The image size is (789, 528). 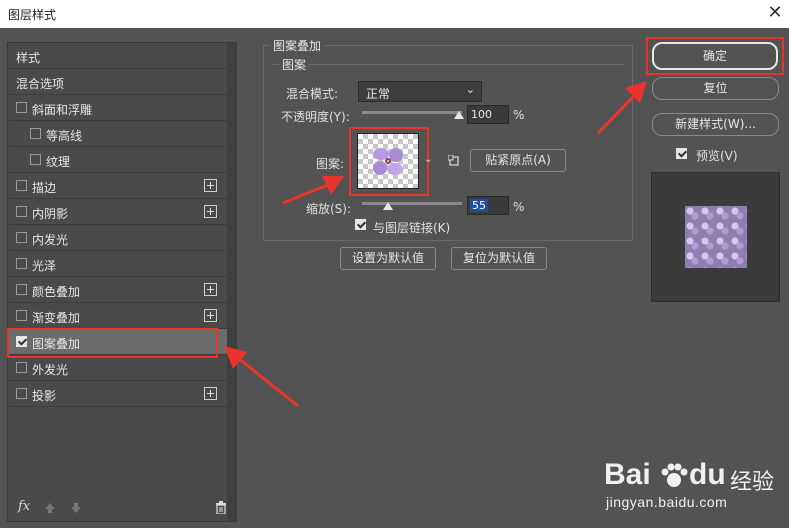 I want to click on opacity-unit: %, so click(x=519, y=115).